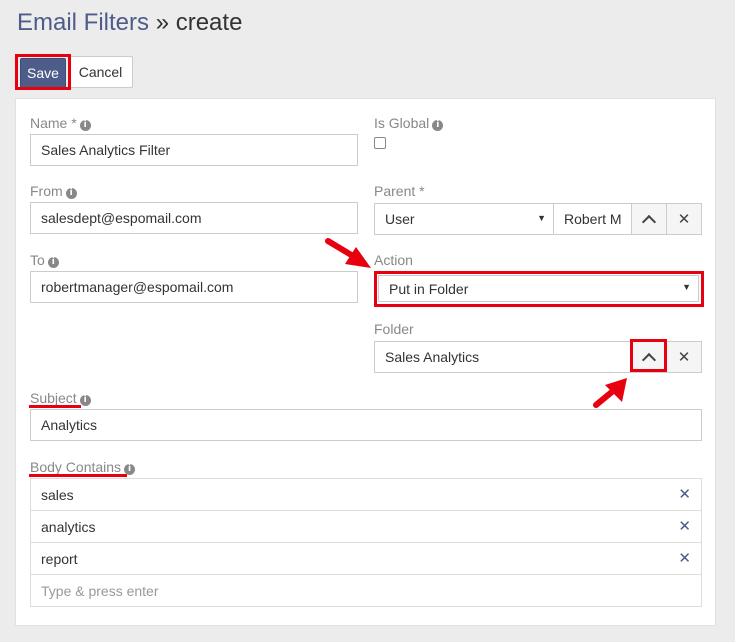 The height and width of the screenshot is (642, 735). I want to click on annotation-arrow-folder, so click(610, 393).